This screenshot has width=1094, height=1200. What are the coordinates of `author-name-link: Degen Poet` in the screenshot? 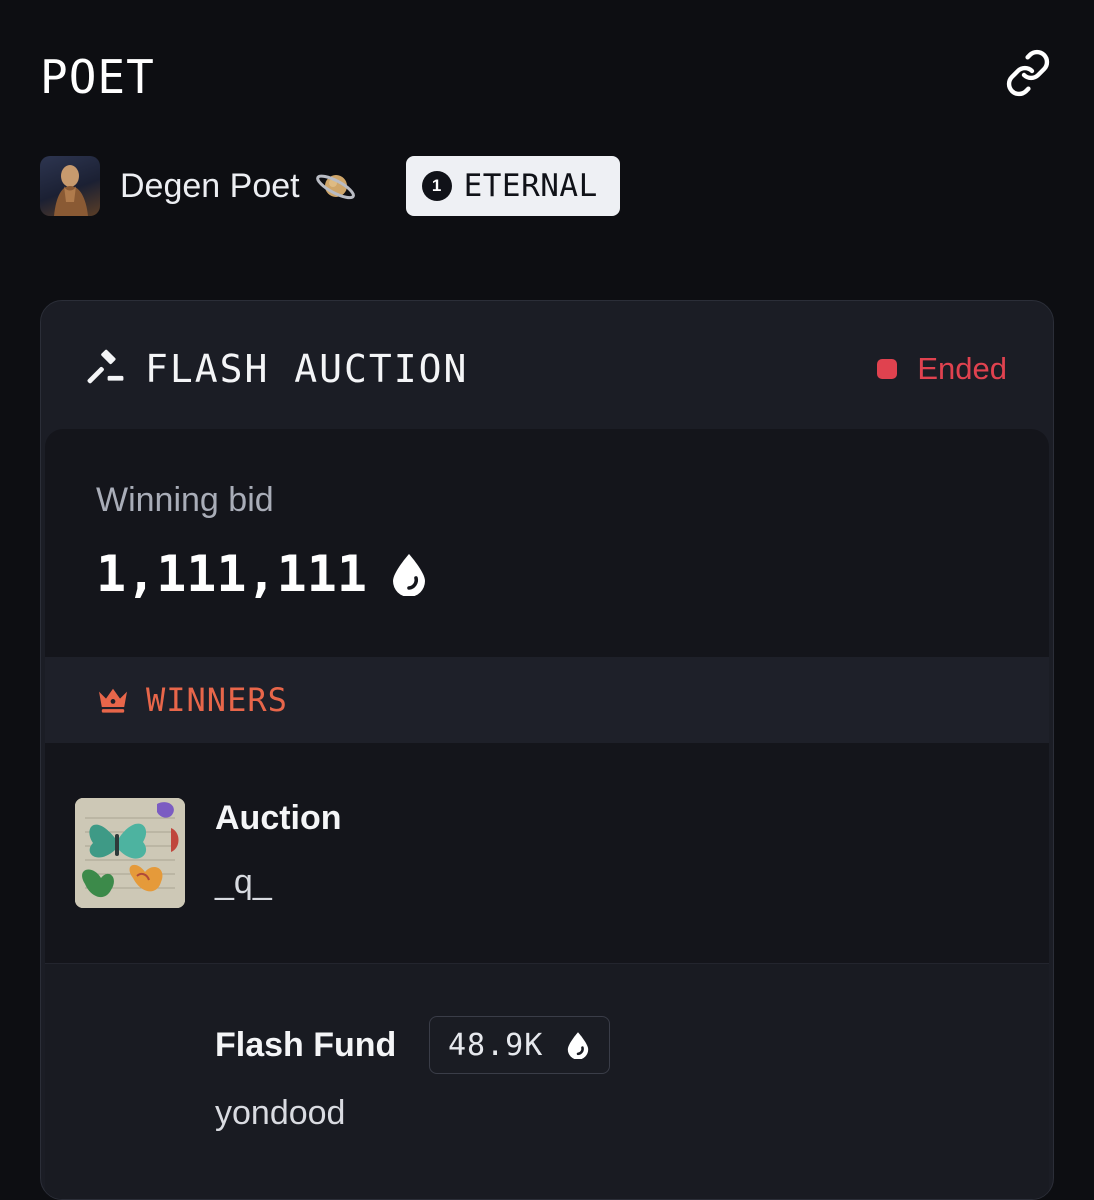 It's located at (239, 186).